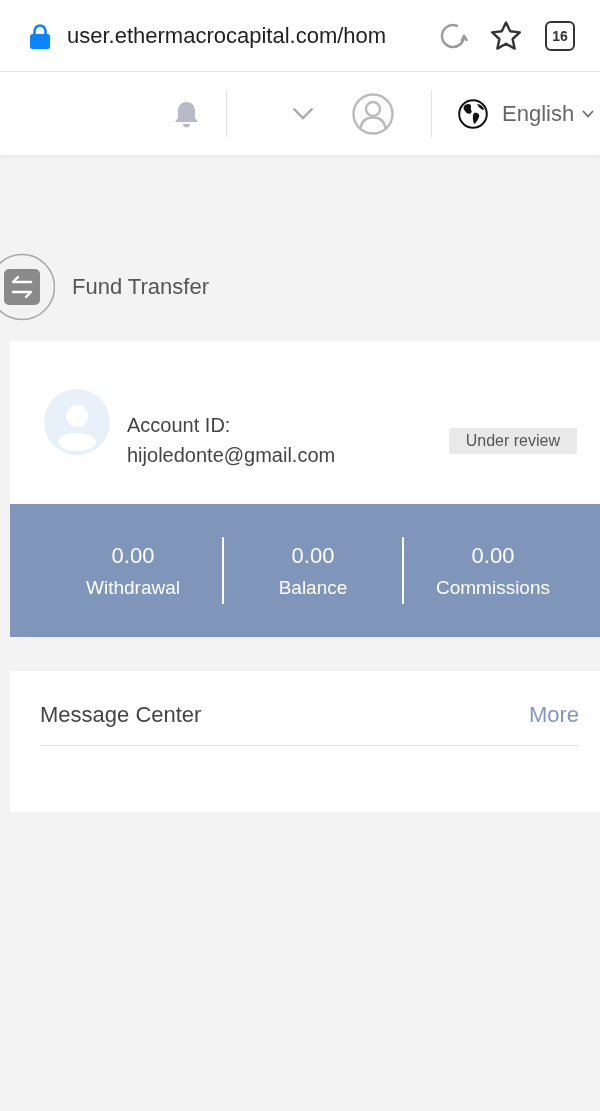 This screenshot has width=600, height=1111. I want to click on fund-transfer-button: Fund Transfer, so click(104, 287).